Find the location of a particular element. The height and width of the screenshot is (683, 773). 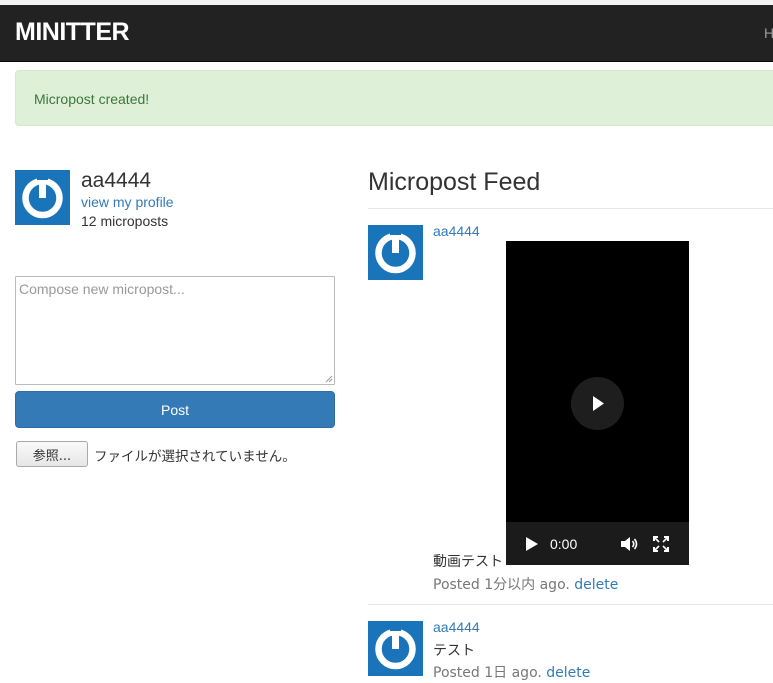

volume-icon is located at coordinates (630, 544).